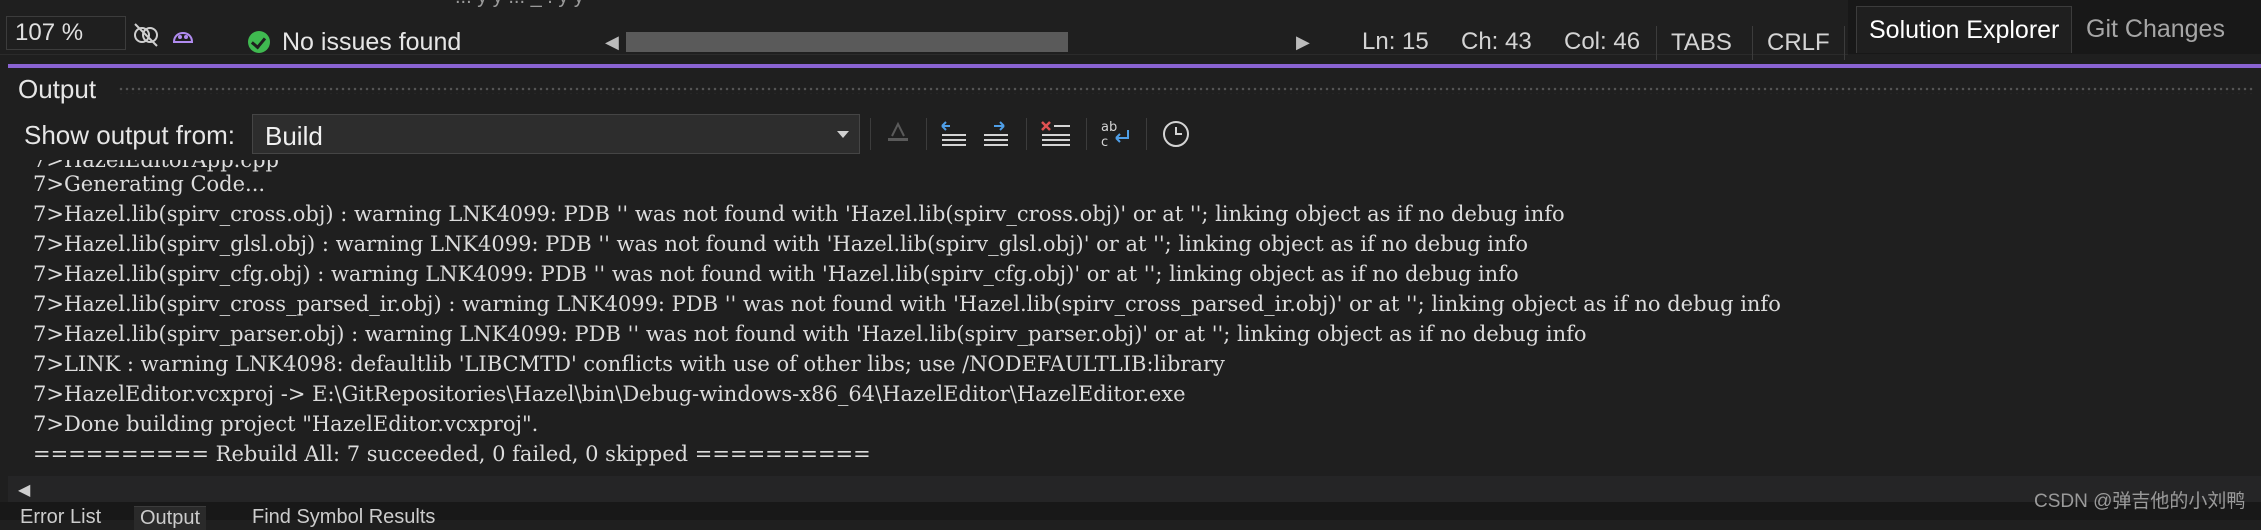  What do you see at coordinates (259, 42) in the screenshot?
I see `check-circle-icon` at bounding box center [259, 42].